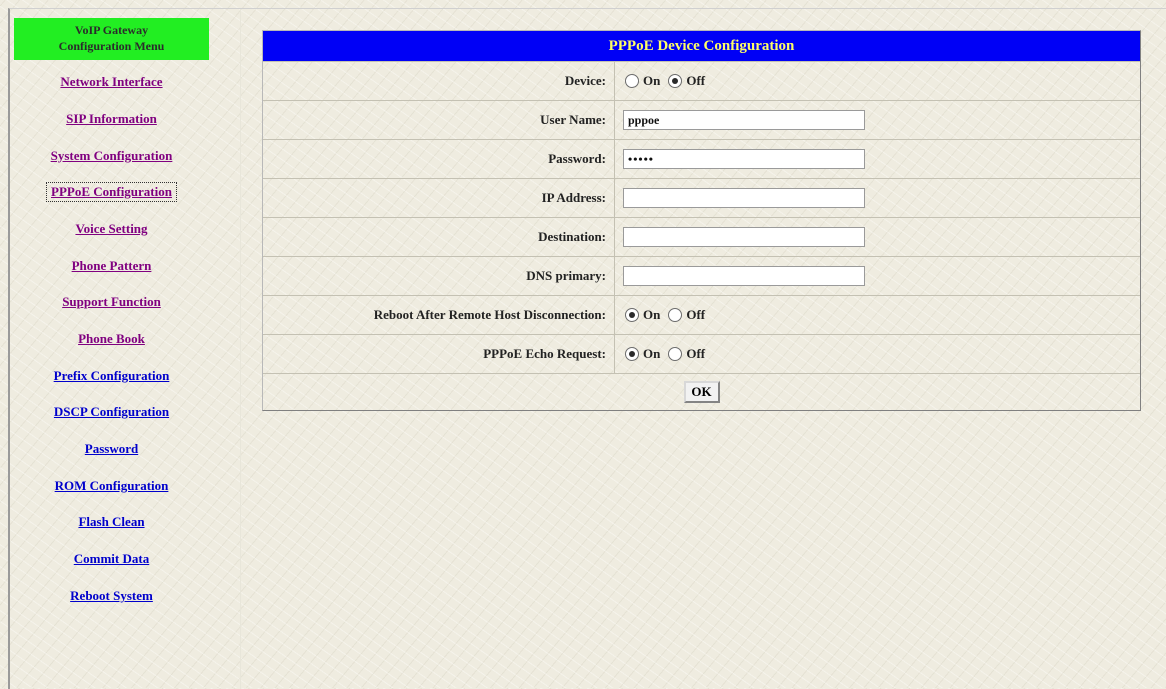 This screenshot has height=689, width=1166. Describe the element at coordinates (439, 198) in the screenshot. I see `ip-address-label: IP Address:` at that location.